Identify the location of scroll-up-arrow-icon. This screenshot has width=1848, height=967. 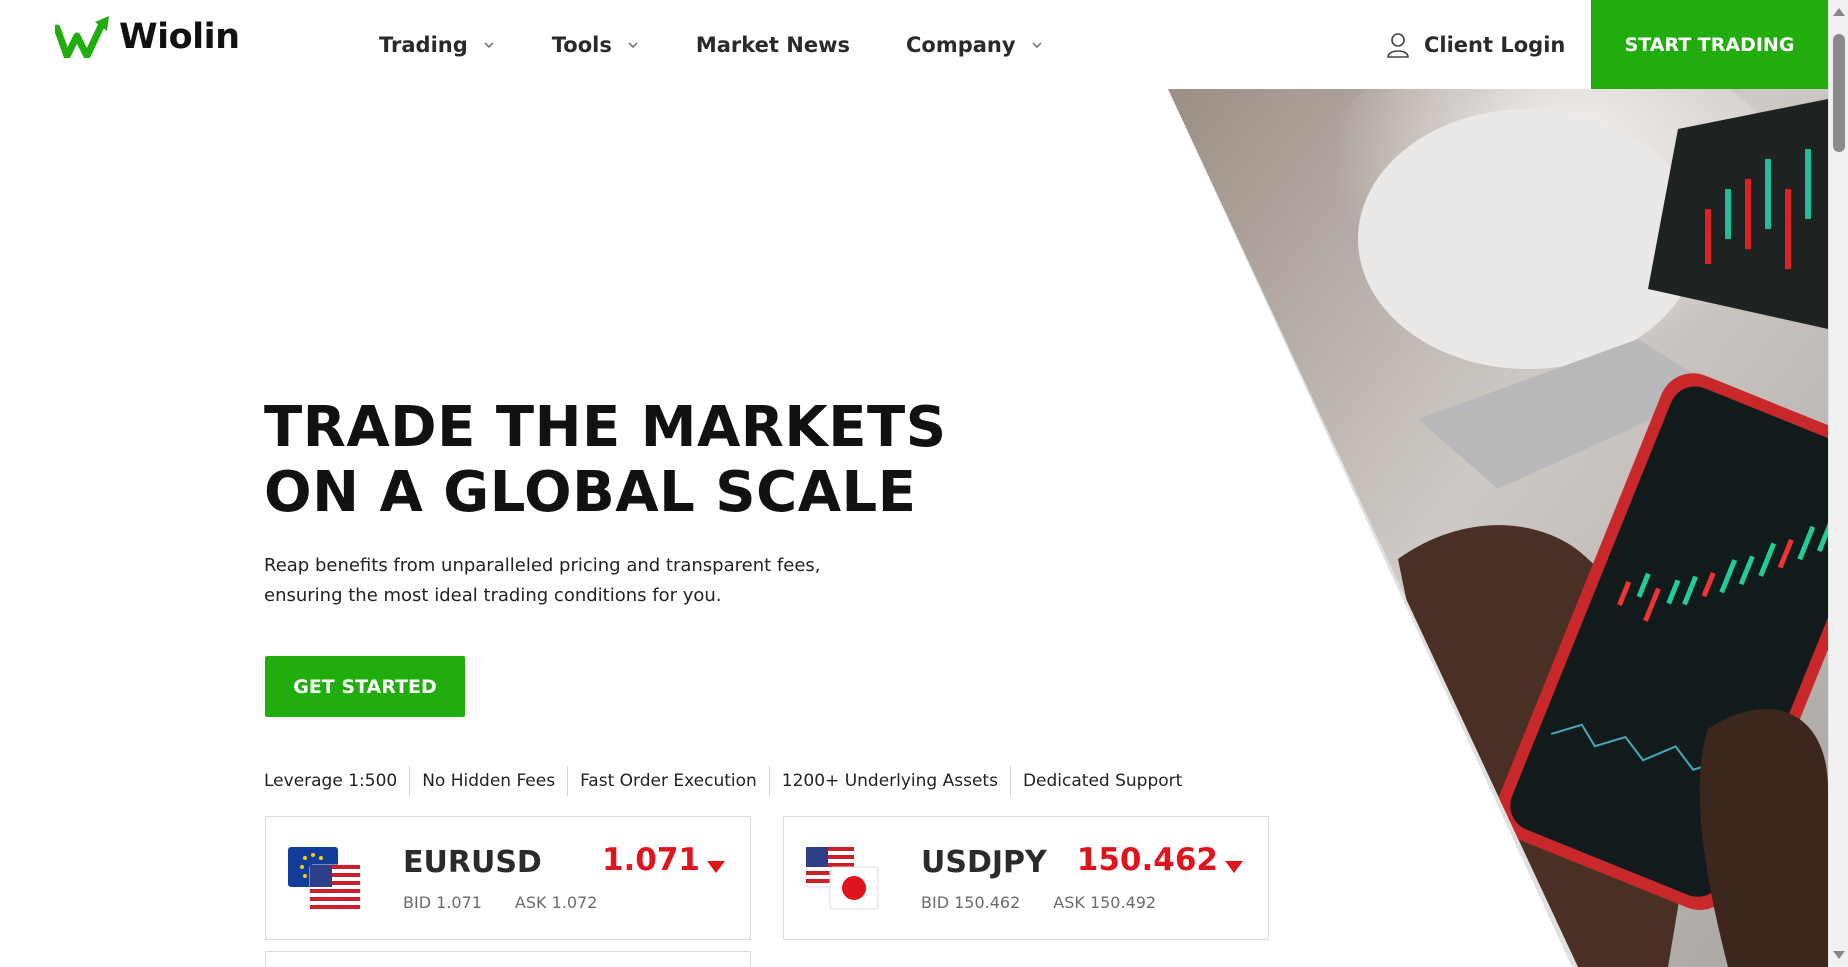
(1839, 12).